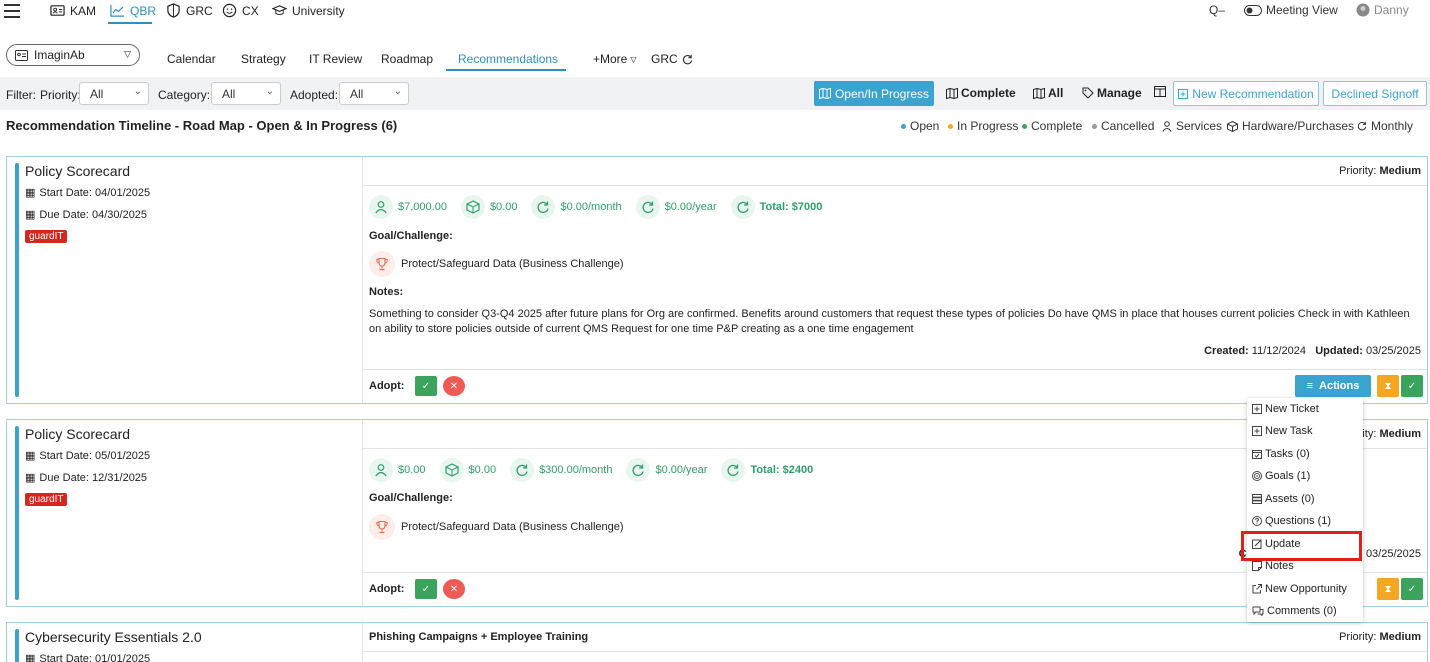  I want to click on tab-recommendations: Recommendations, so click(508, 59).